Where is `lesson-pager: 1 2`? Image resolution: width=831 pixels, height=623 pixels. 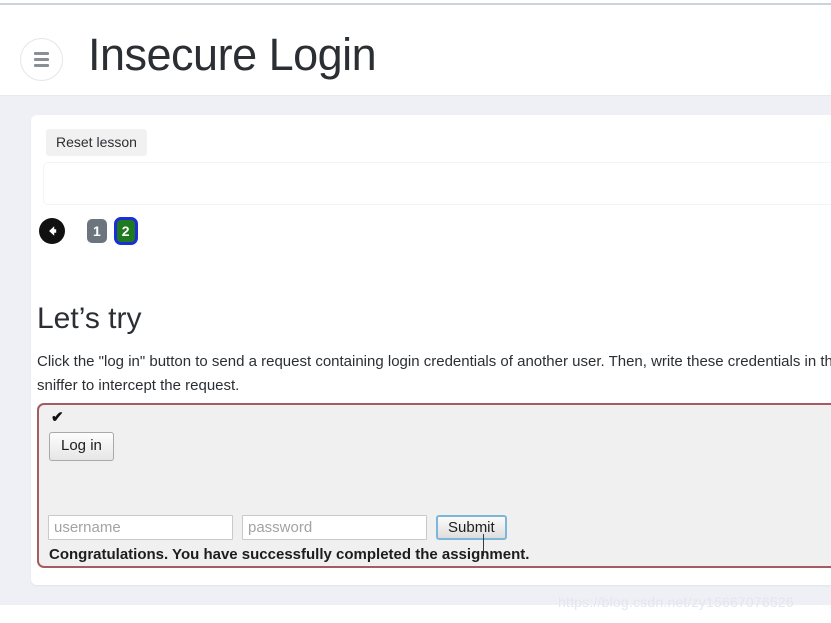 lesson-pager: 1 2 is located at coordinates (92, 231).